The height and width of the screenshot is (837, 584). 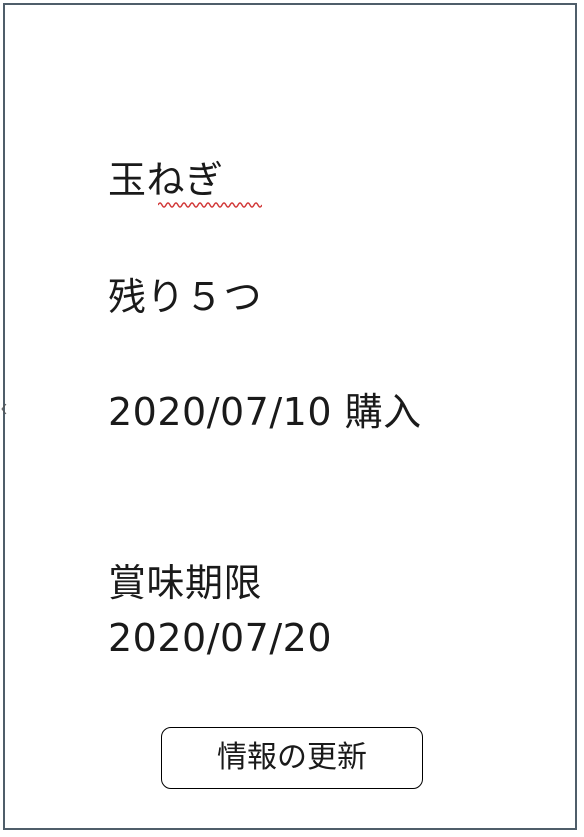 What do you see at coordinates (220, 638) in the screenshot?
I see `expiry-date: 2020/07/20` at bounding box center [220, 638].